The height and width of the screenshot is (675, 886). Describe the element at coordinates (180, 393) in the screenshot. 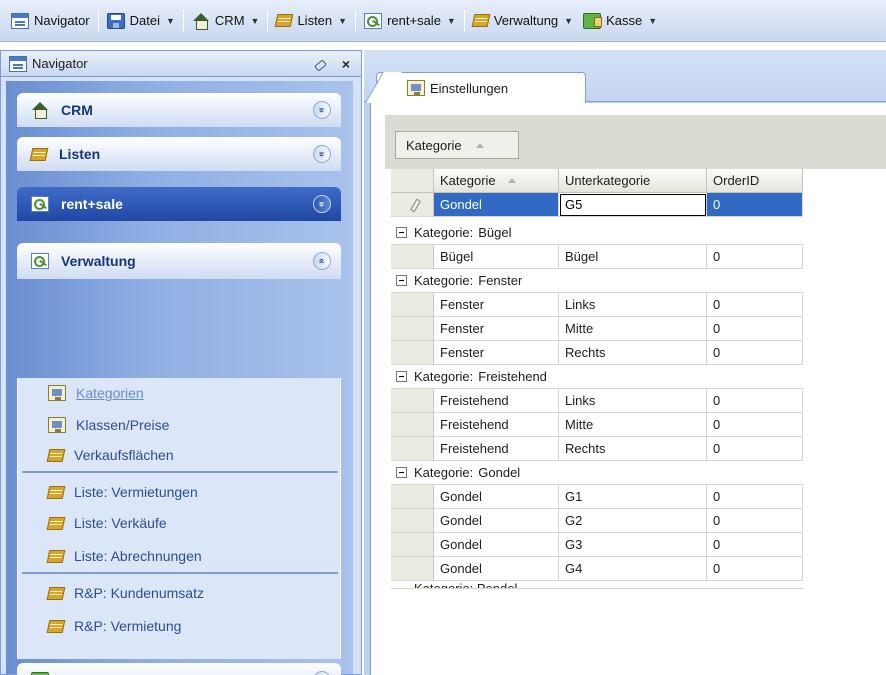

I see `nav-item-kategorien: Kategorien` at that location.